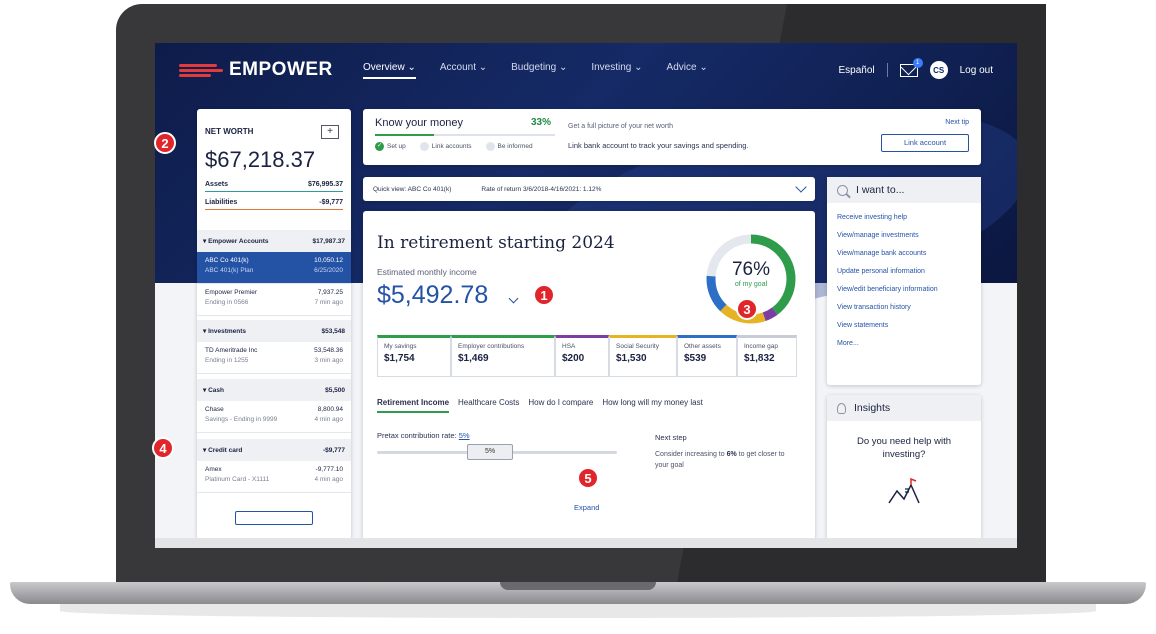  I want to click on link-transaction-history: View transaction history, so click(904, 307).